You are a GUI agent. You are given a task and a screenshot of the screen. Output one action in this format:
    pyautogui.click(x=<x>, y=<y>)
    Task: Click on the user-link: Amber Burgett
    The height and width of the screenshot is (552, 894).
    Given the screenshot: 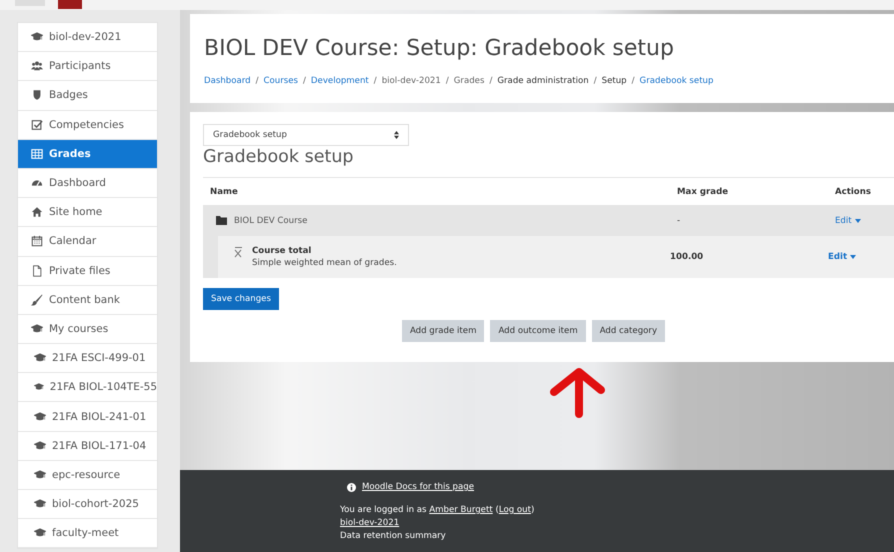 What is the action you would take?
    pyautogui.click(x=461, y=510)
    